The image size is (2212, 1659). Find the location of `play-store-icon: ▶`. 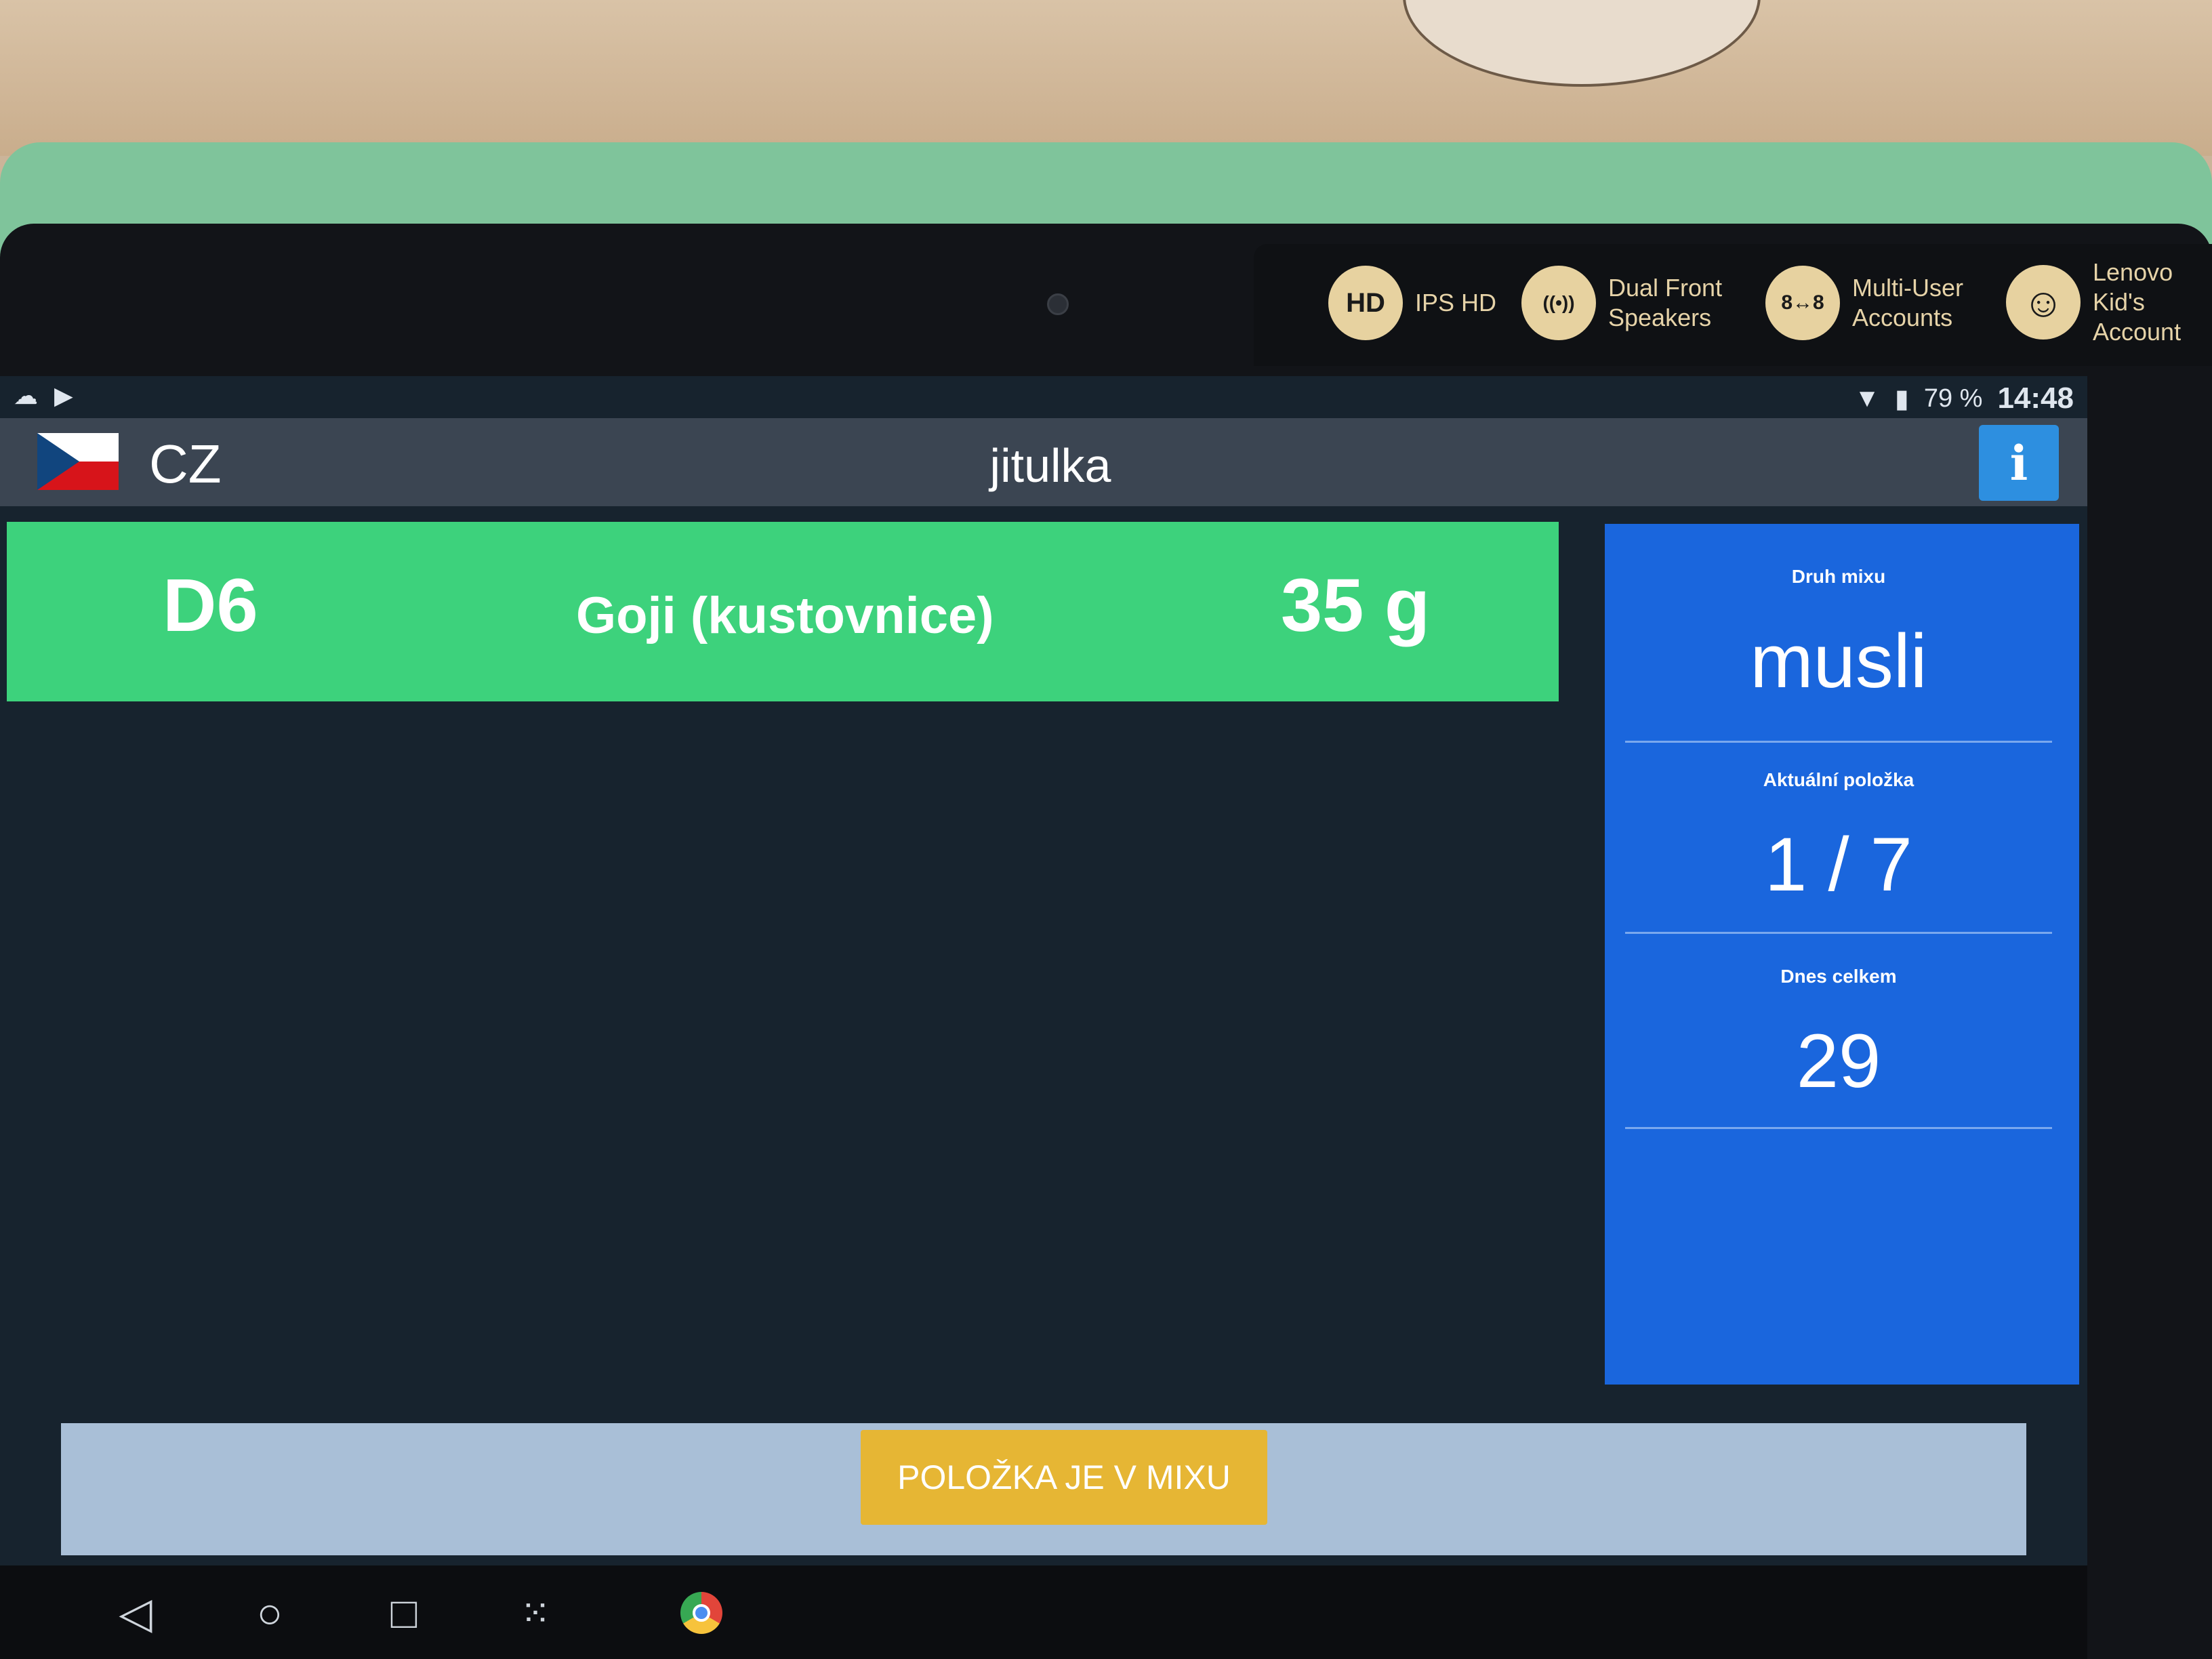

play-store-icon: ▶ is located at coordinates (64, 396).